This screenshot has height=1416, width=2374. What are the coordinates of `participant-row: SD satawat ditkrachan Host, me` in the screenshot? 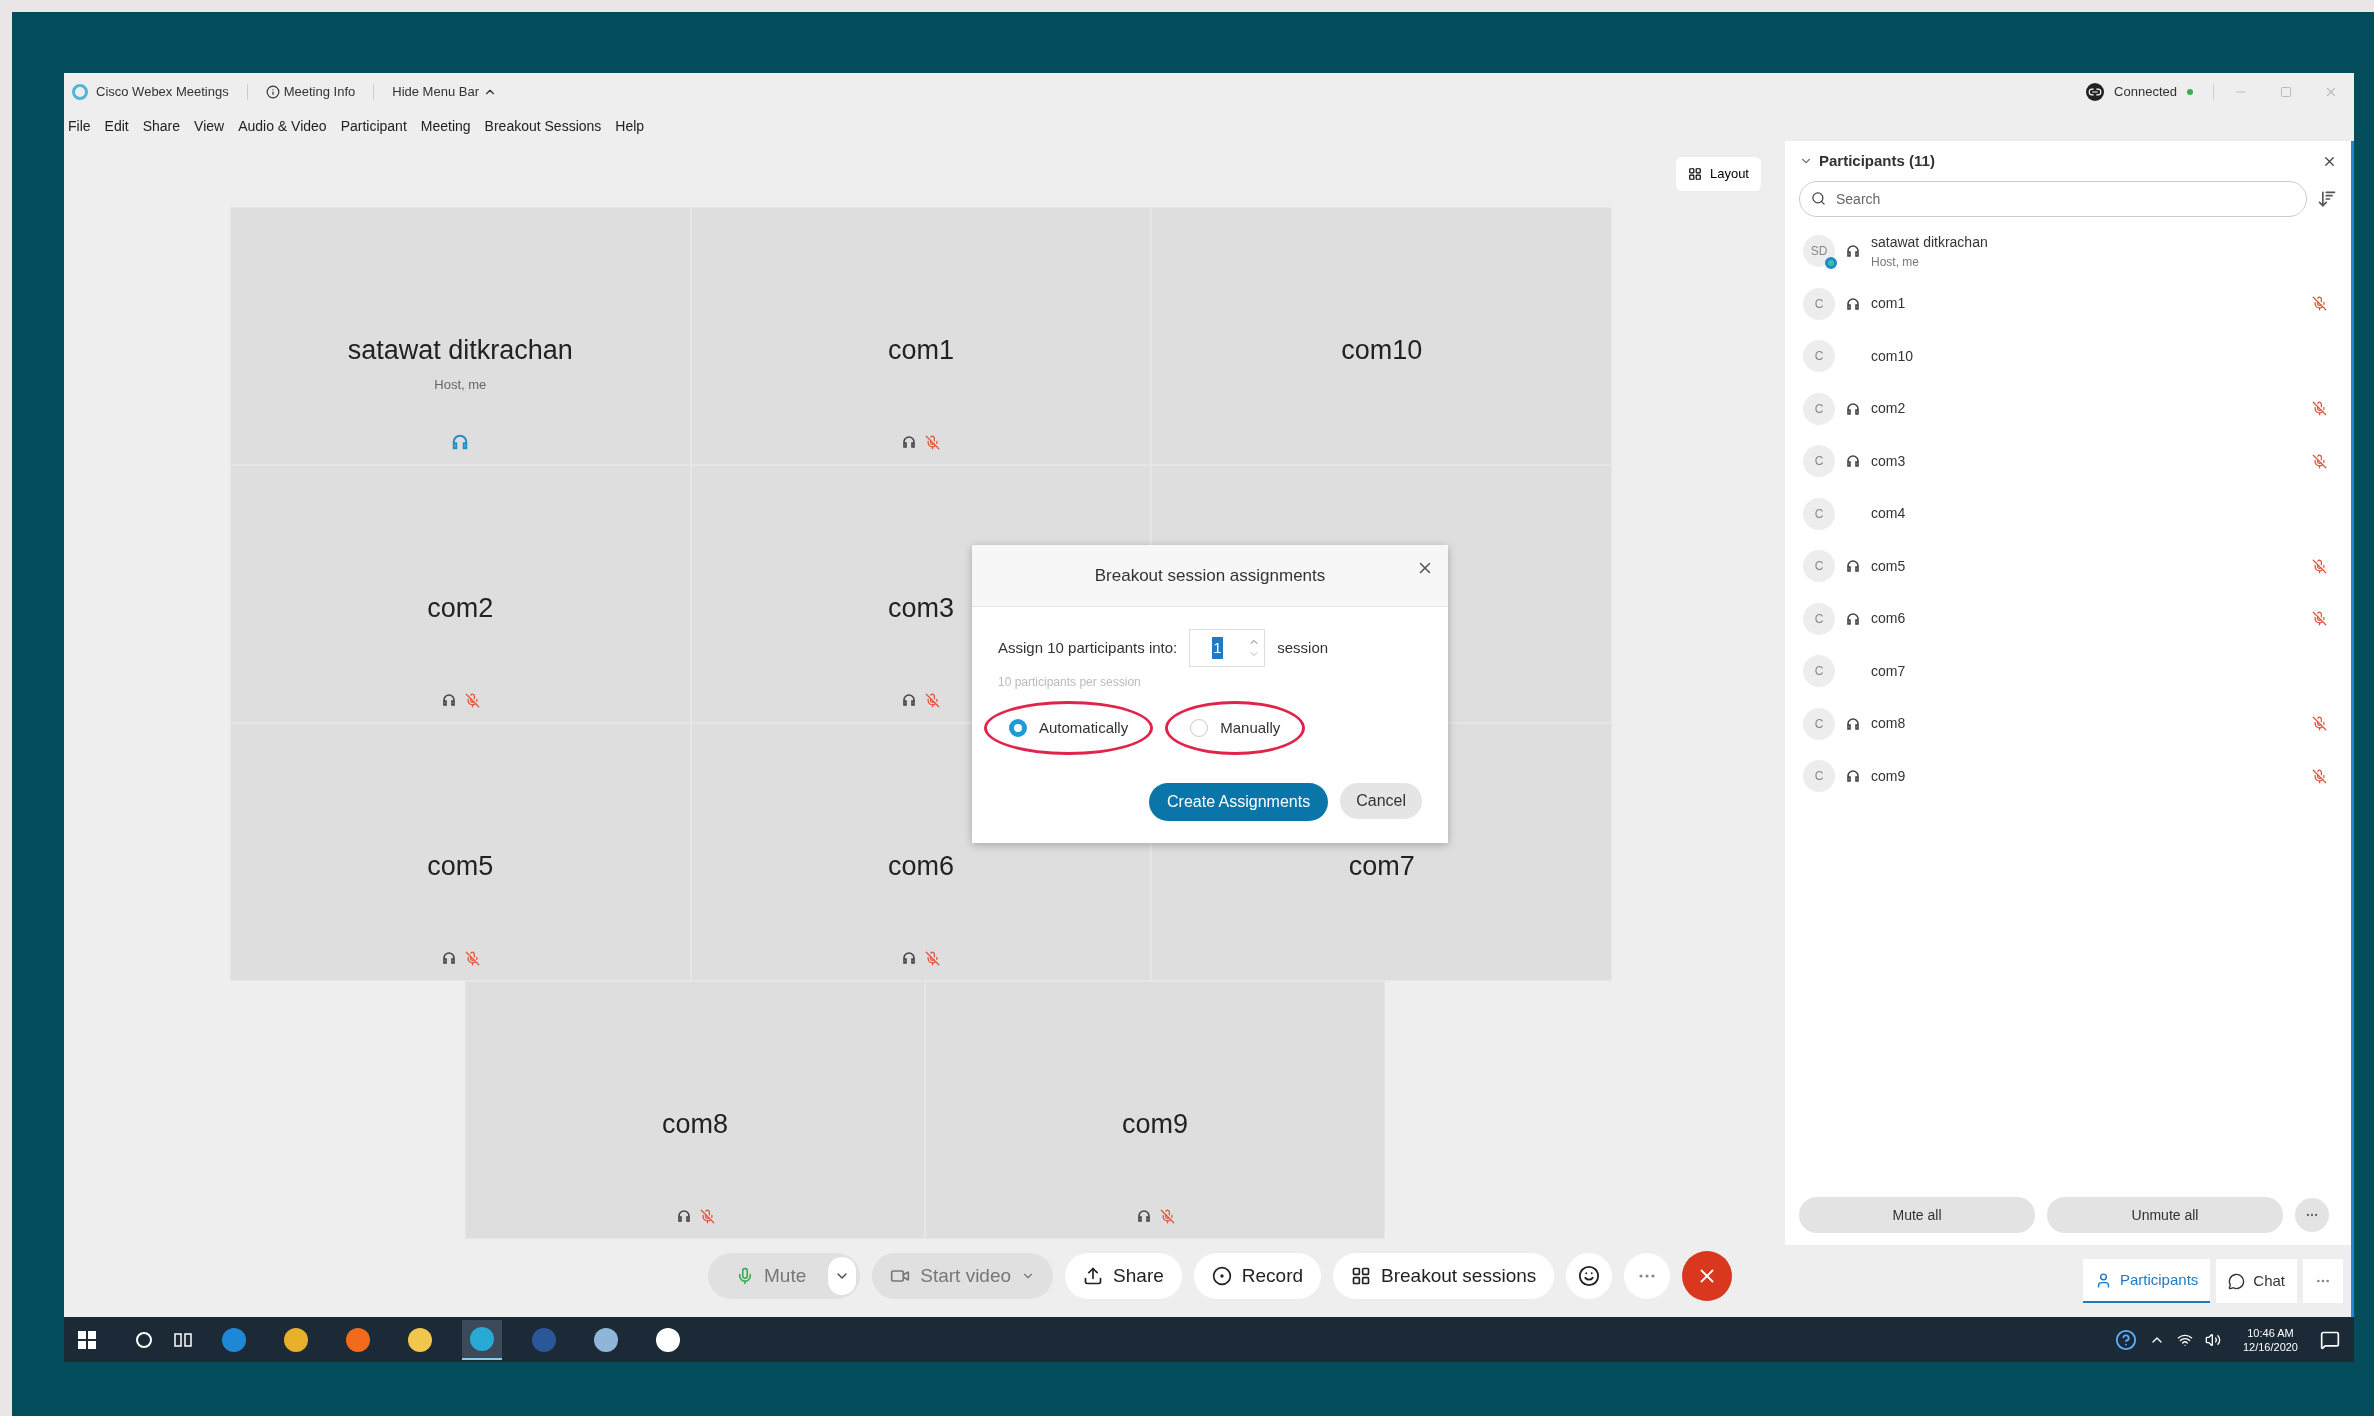 It's located at (2068, 251).